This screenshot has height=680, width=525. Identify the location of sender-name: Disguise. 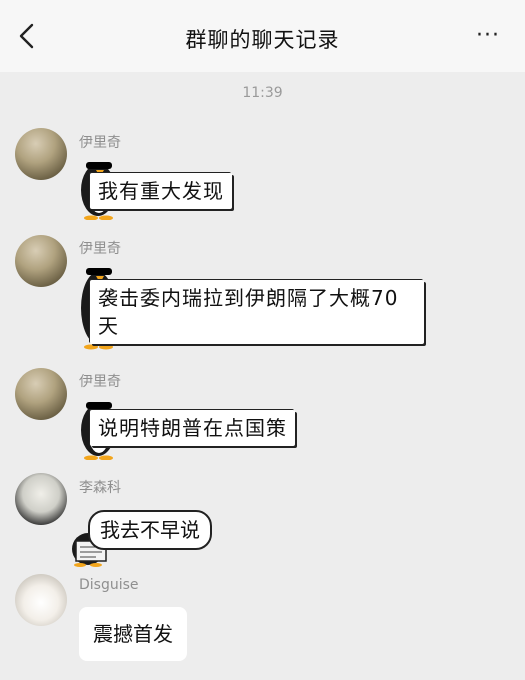
(109, 585).